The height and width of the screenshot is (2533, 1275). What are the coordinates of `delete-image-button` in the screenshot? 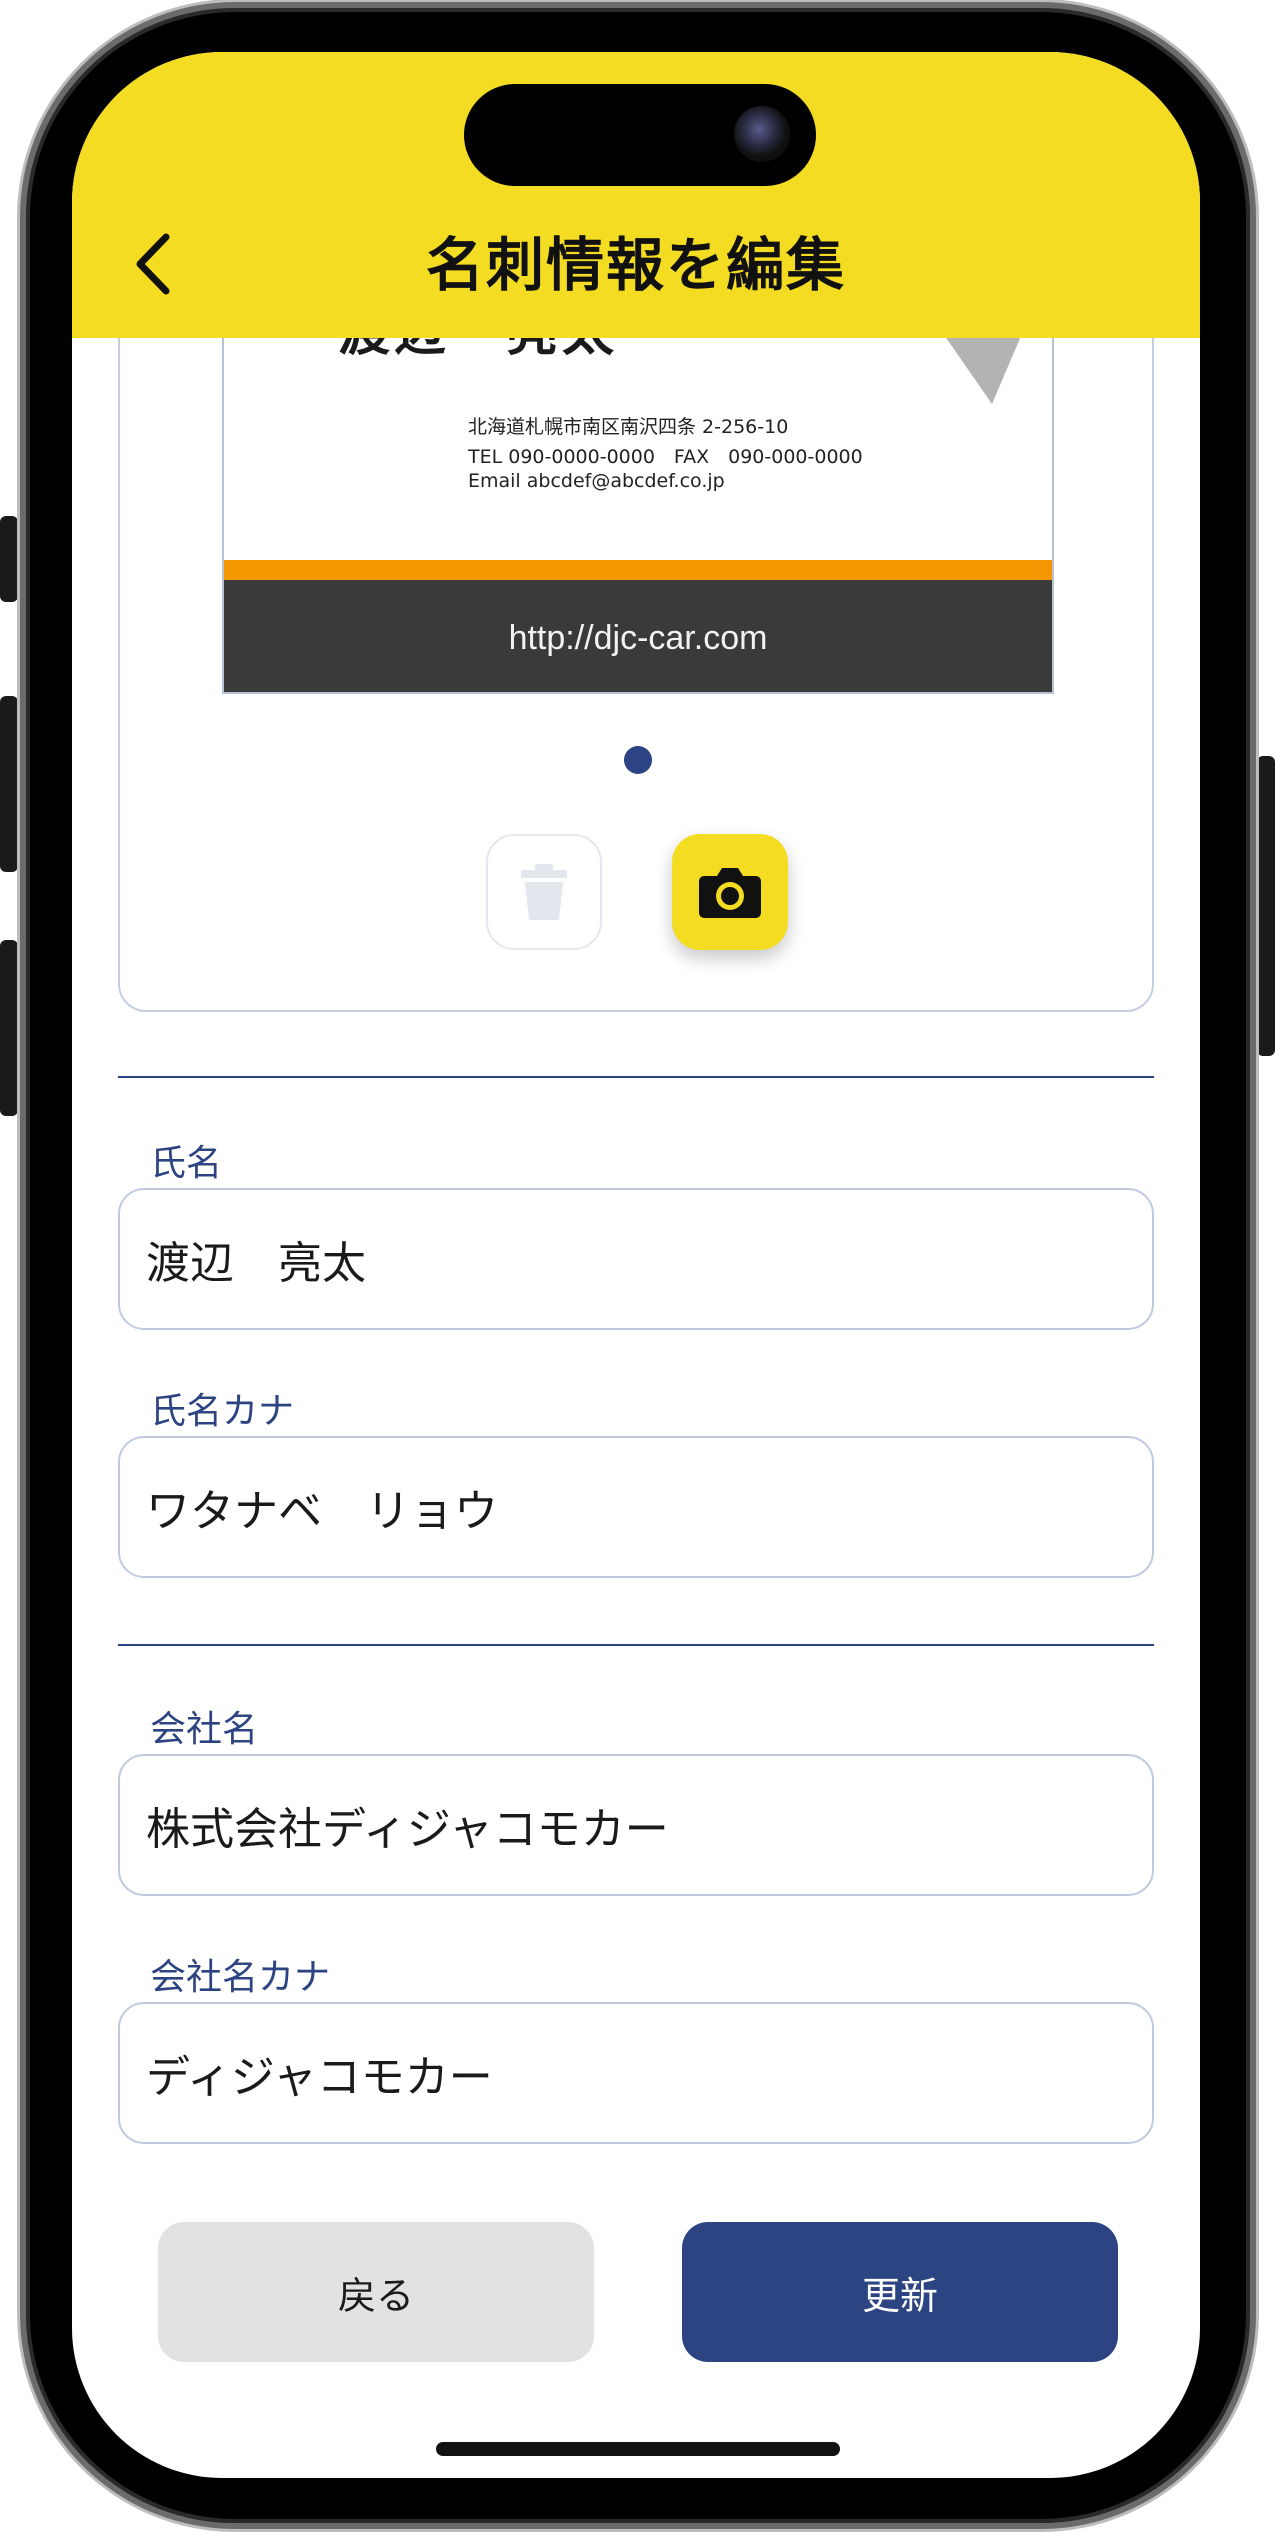 It's located at (544, 892).